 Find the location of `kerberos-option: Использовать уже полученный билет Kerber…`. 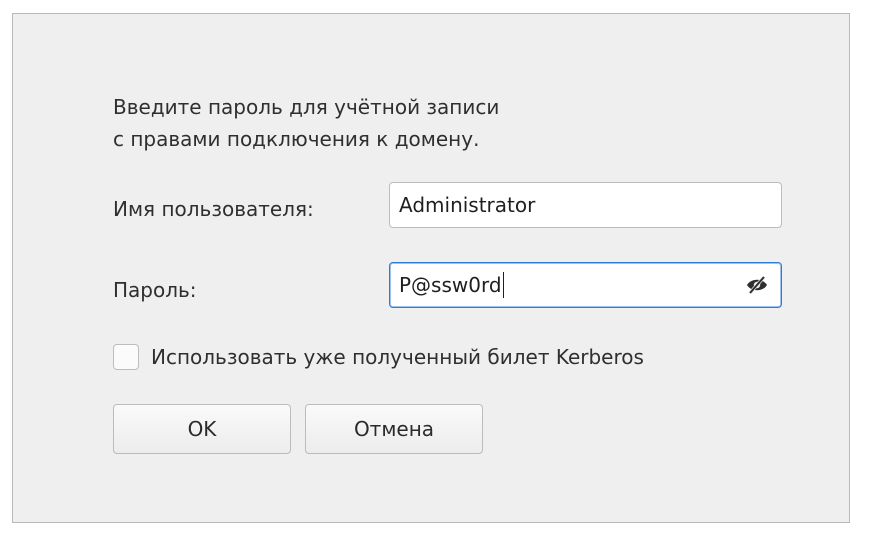

kerberos-option: Использовать уже полученный билет Kerber… is located at coordinates (378, 357).